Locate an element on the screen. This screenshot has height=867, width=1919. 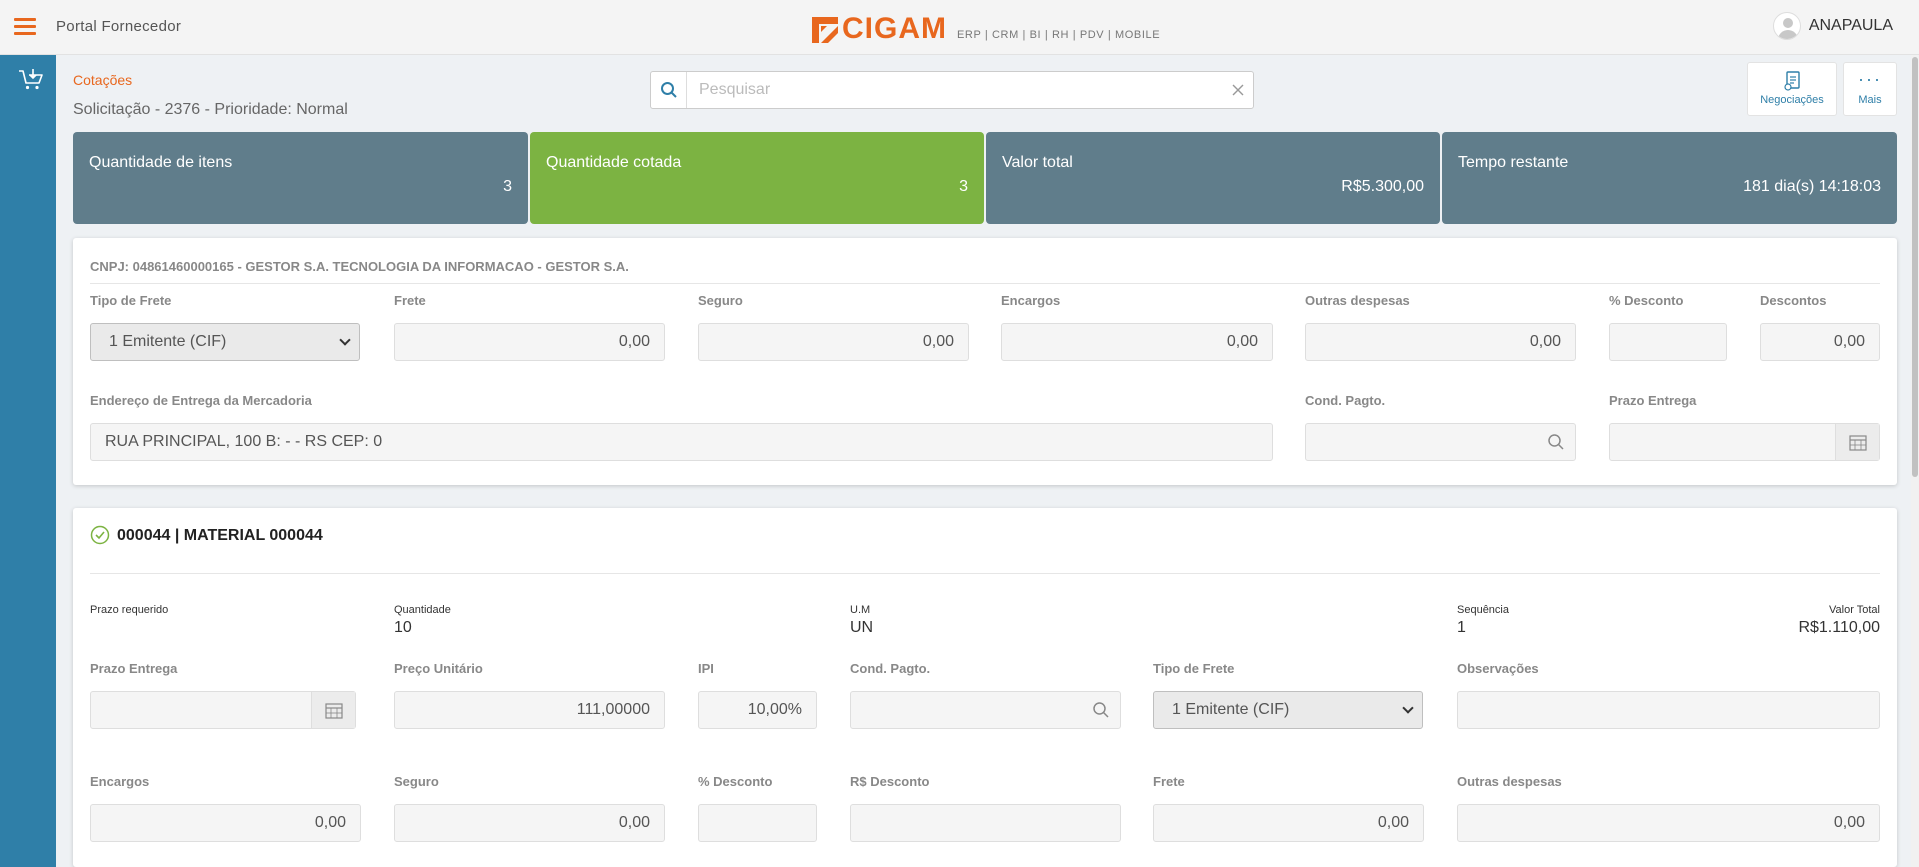
menu-icon is located at coordinates (25, 27).